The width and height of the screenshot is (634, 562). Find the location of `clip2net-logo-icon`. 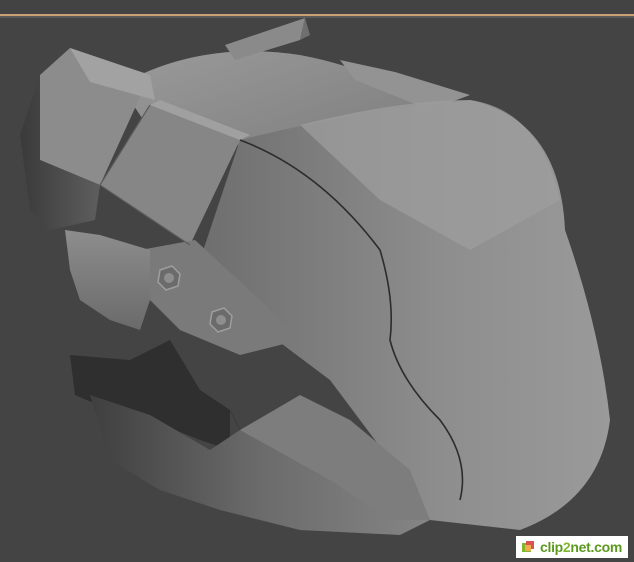

clip2net-logo-icon is located at coordinates (528, 547).